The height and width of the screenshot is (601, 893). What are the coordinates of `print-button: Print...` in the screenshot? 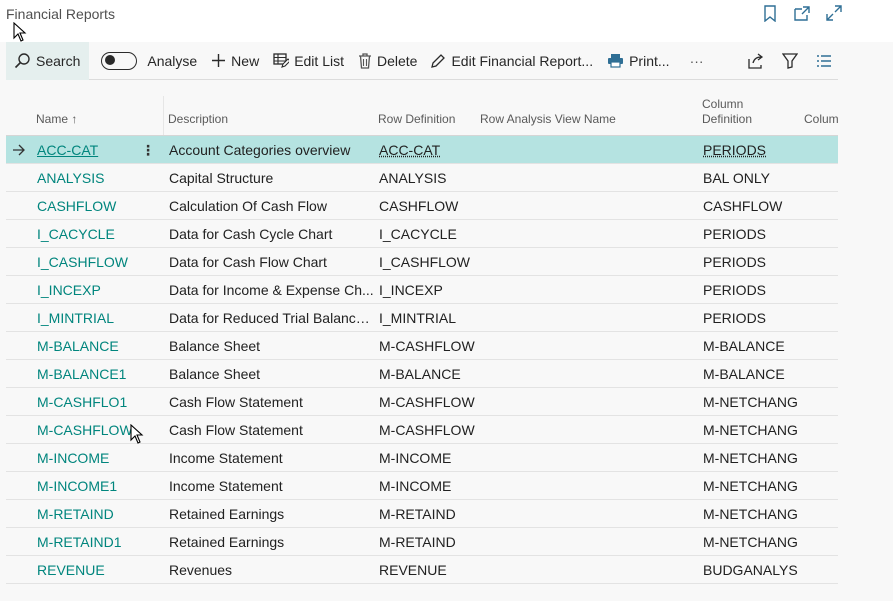 It's located at (638, 61).